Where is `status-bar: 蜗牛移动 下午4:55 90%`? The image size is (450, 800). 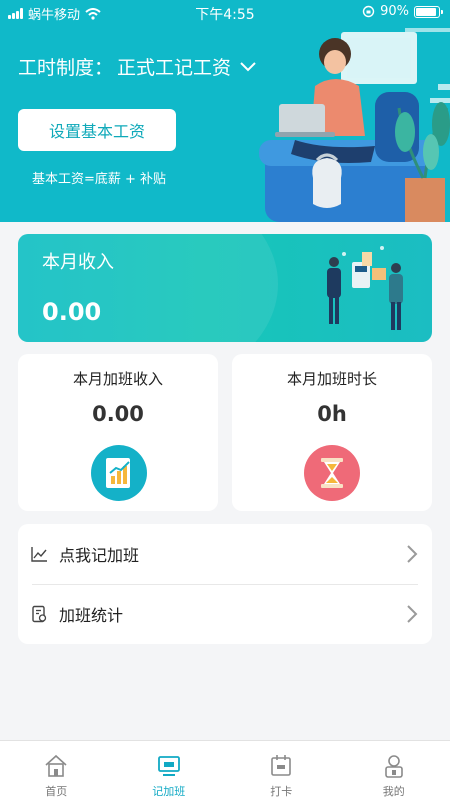 status-bar: 蜗牛移动 下午4:55 90% is located at coordinates (225, 12).